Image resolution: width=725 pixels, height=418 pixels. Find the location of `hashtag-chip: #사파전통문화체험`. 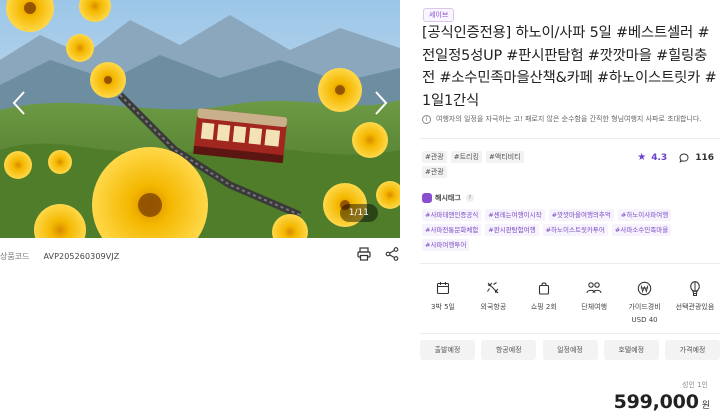

hashtag-chip: #사파전통문화체험 is located at coordinates (452, 230).